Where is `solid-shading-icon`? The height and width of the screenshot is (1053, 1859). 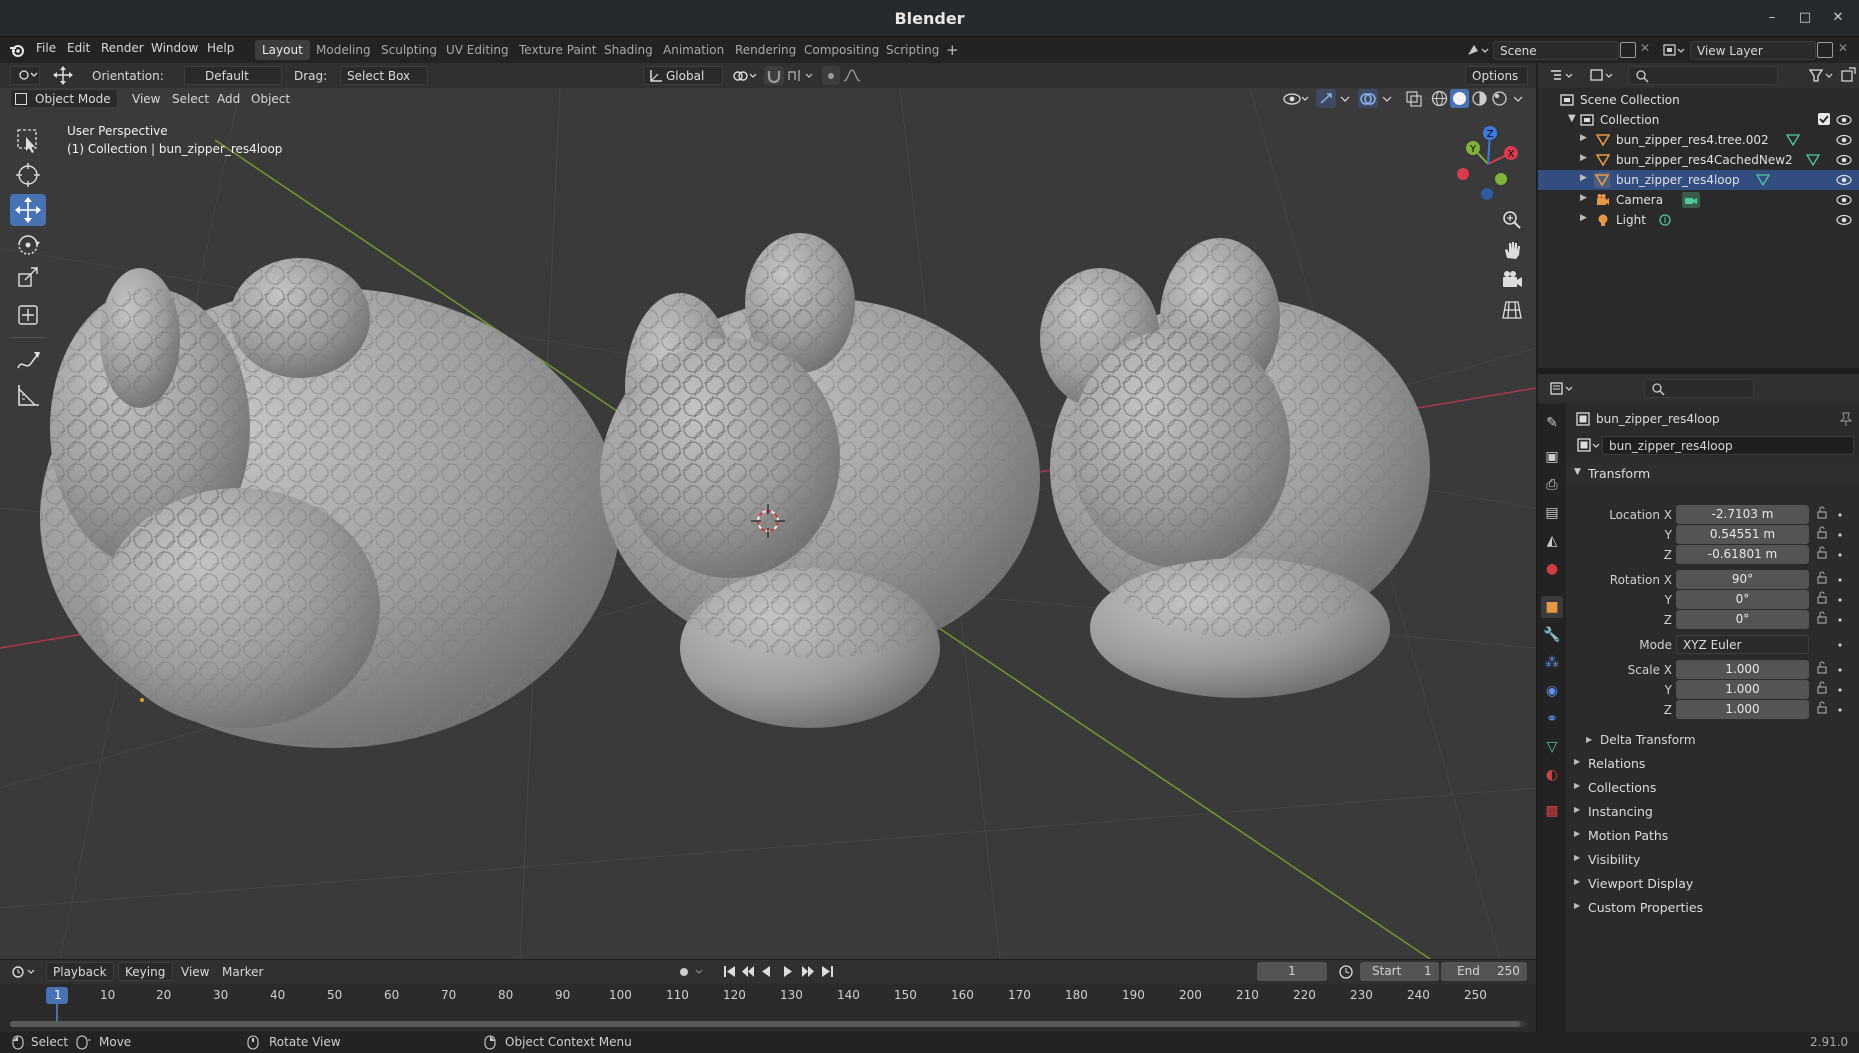 solid-shading-icon is located at coordinates (1459, 98).